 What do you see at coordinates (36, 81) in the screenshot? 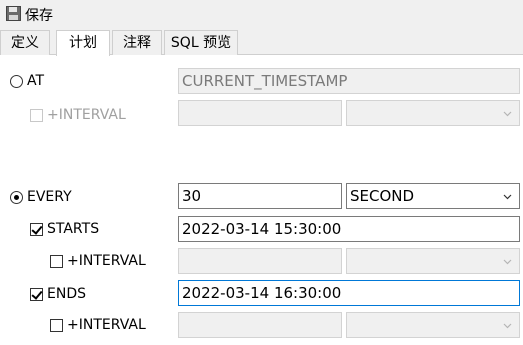
I see `at-label: AT` at bounding box center [36, 81].